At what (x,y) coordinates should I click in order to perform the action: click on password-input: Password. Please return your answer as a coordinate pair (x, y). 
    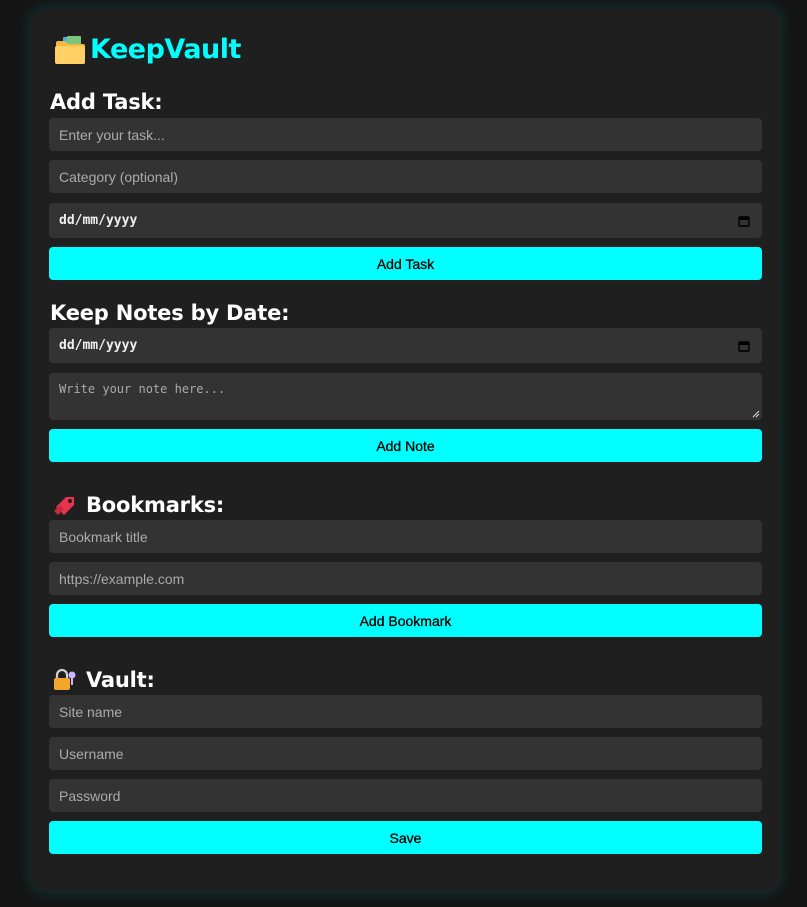
    Looking at the image, I should click on (405, 795).